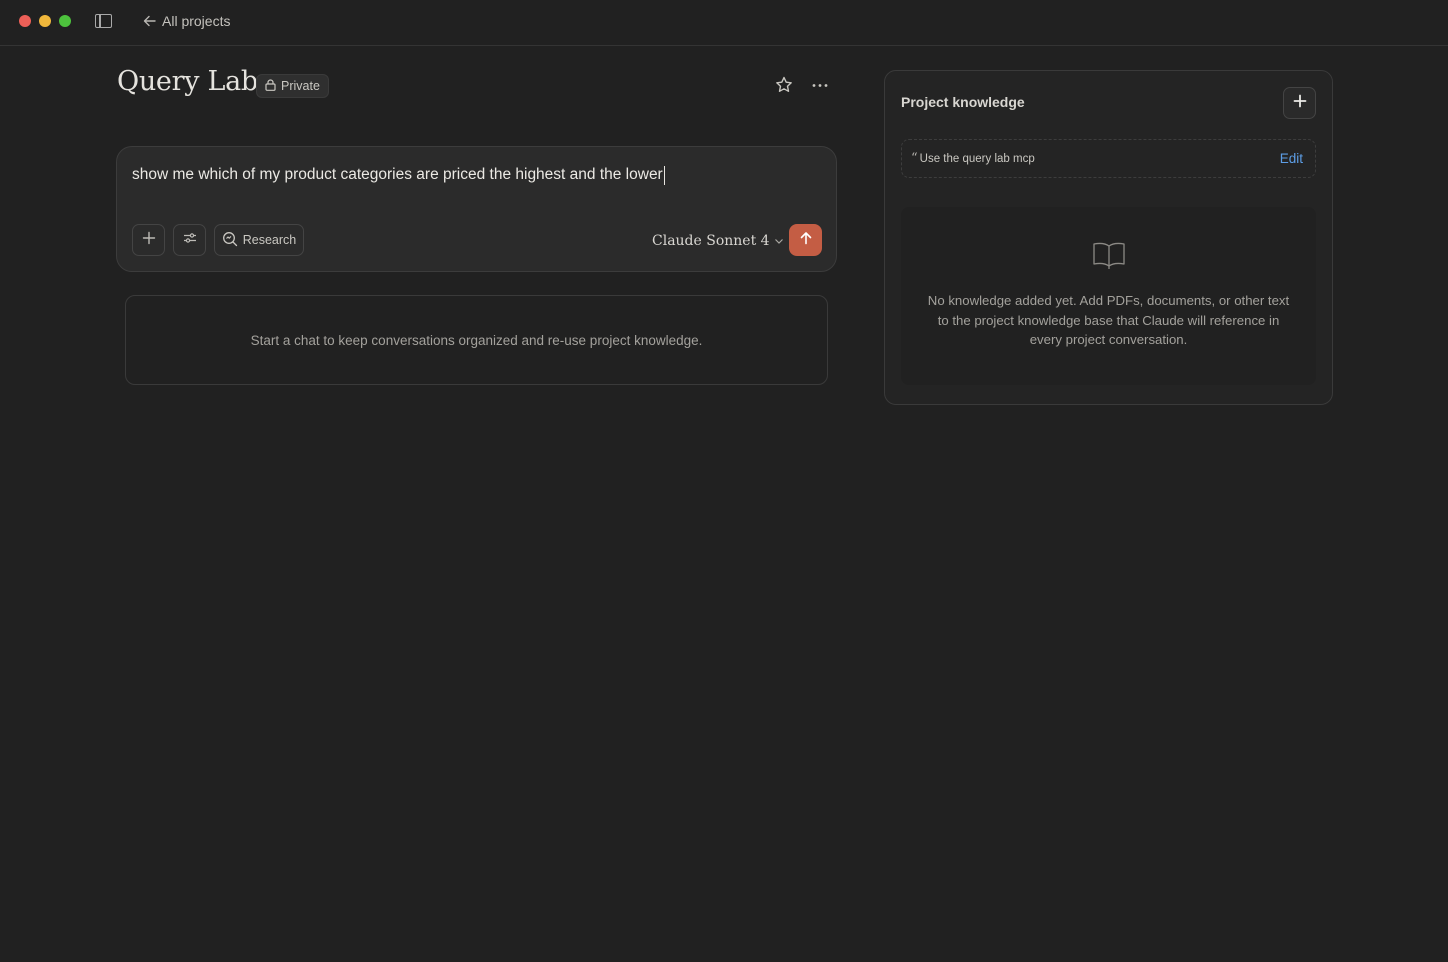  I want to click on all-projects-link: All projects, so click(186, 21).